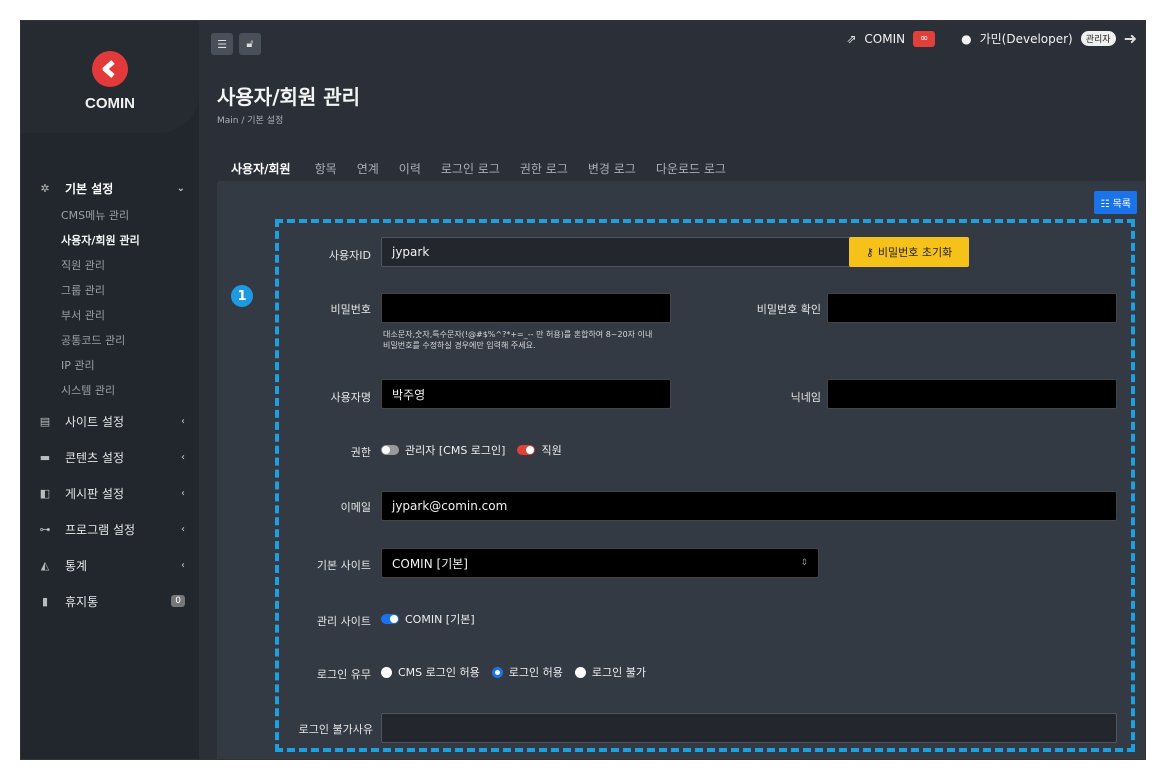  What do you see at coordinates (222, 44) in the screenshot?
I see `list-toggle-icon: ☰` at bounding box center [222, 44].